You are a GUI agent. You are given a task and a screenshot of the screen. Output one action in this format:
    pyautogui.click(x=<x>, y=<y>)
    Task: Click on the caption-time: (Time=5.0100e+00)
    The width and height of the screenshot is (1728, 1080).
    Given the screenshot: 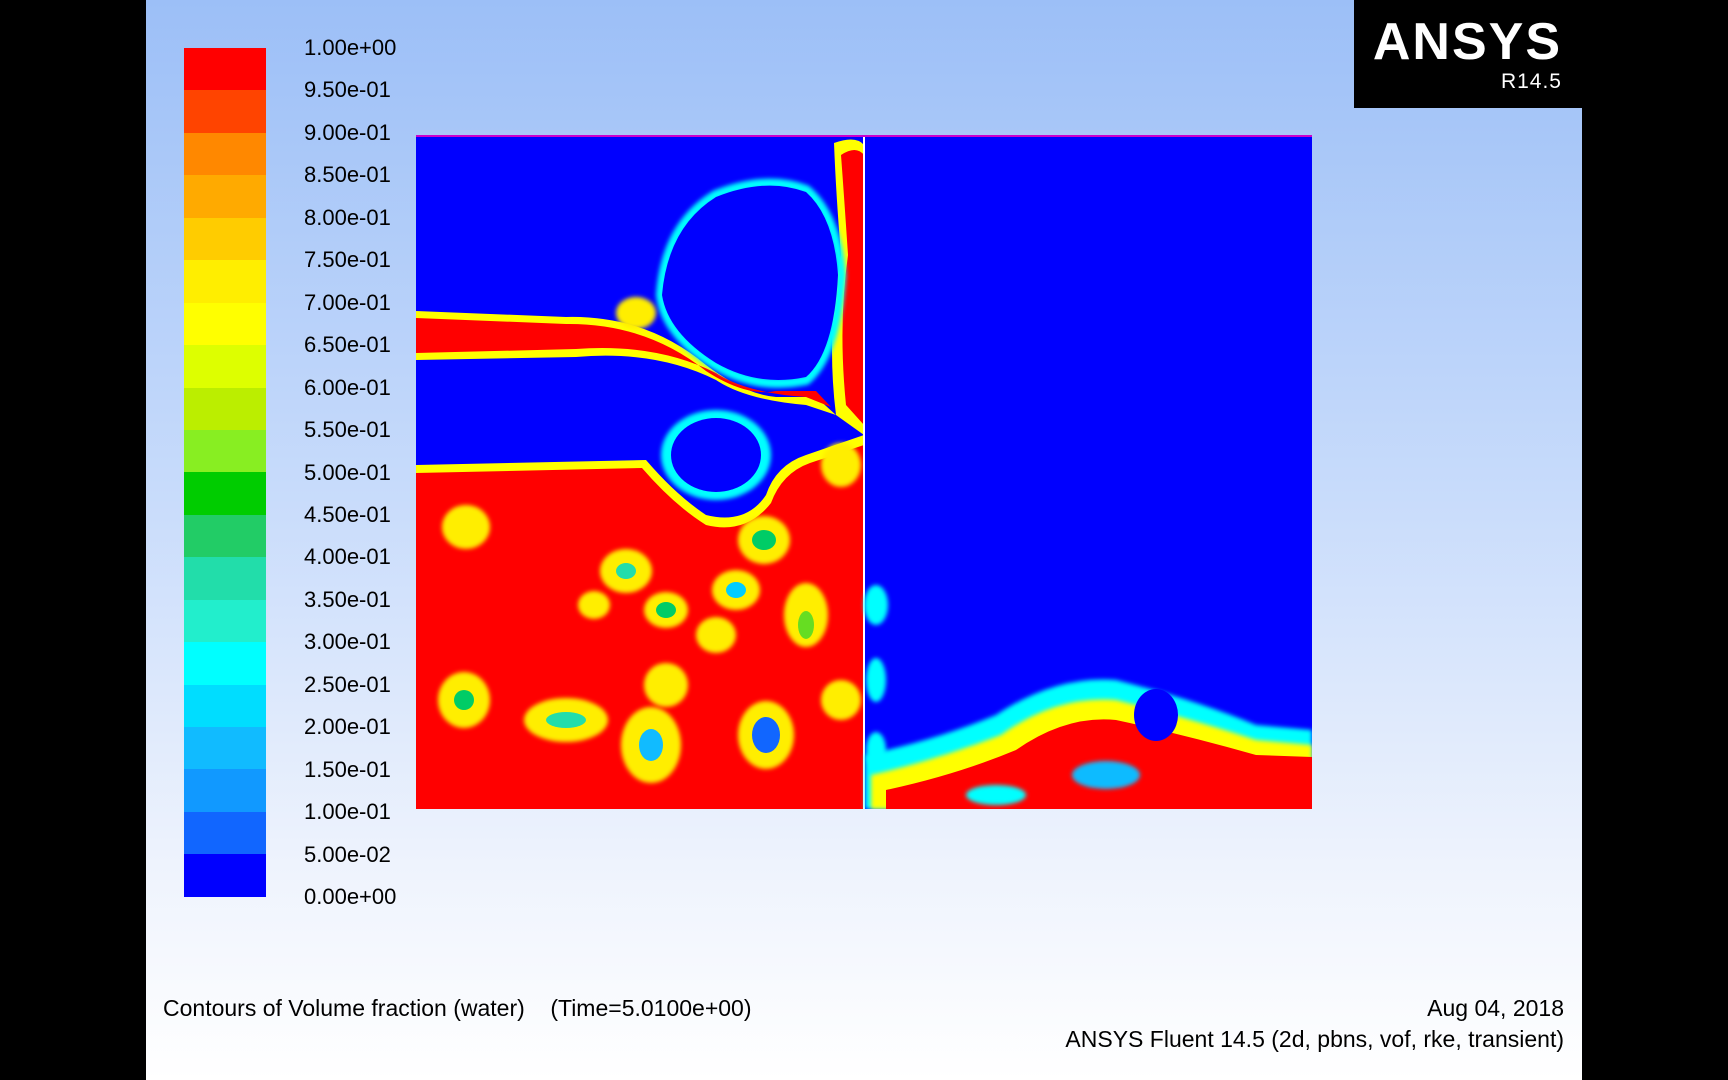 What is the action you would take?
    pyautogui.click(x=651, y=1008)
    